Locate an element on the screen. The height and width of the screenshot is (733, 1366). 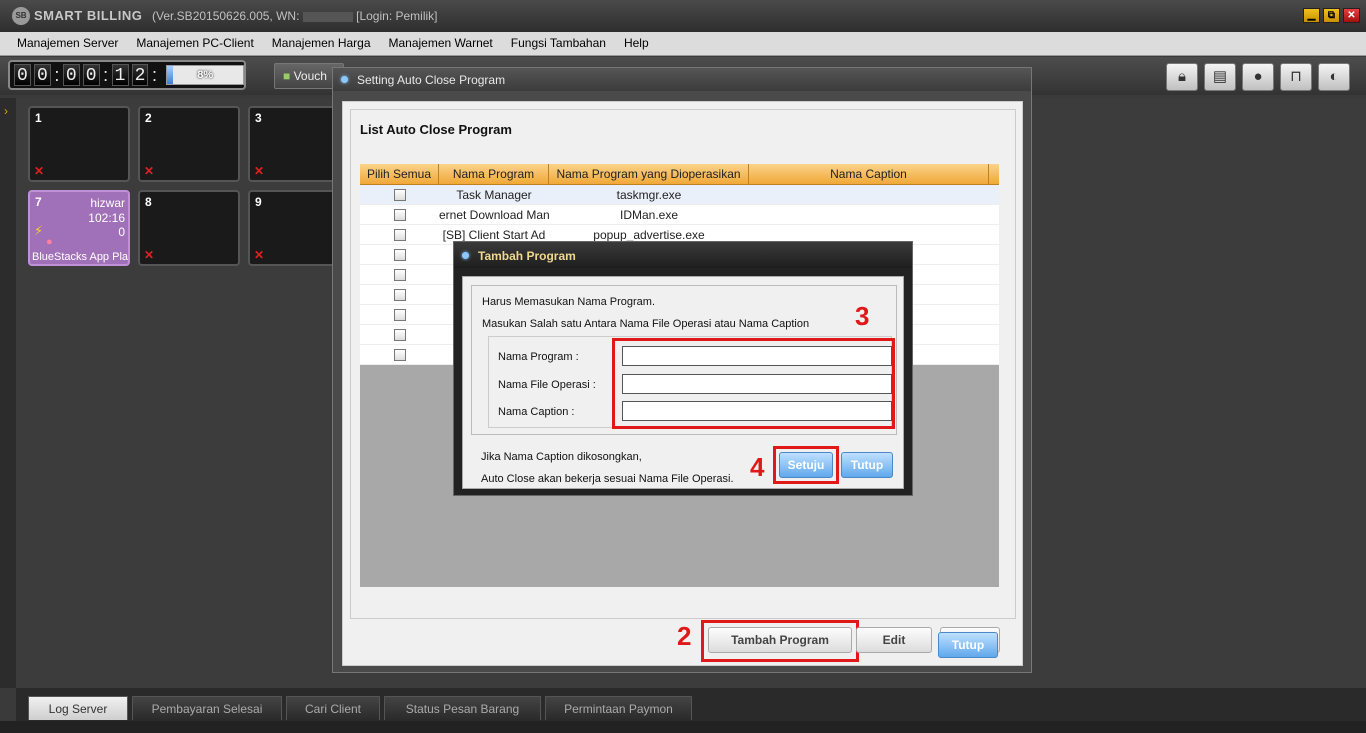
document-icon: ▤ is located at coordinates (1220, 77).